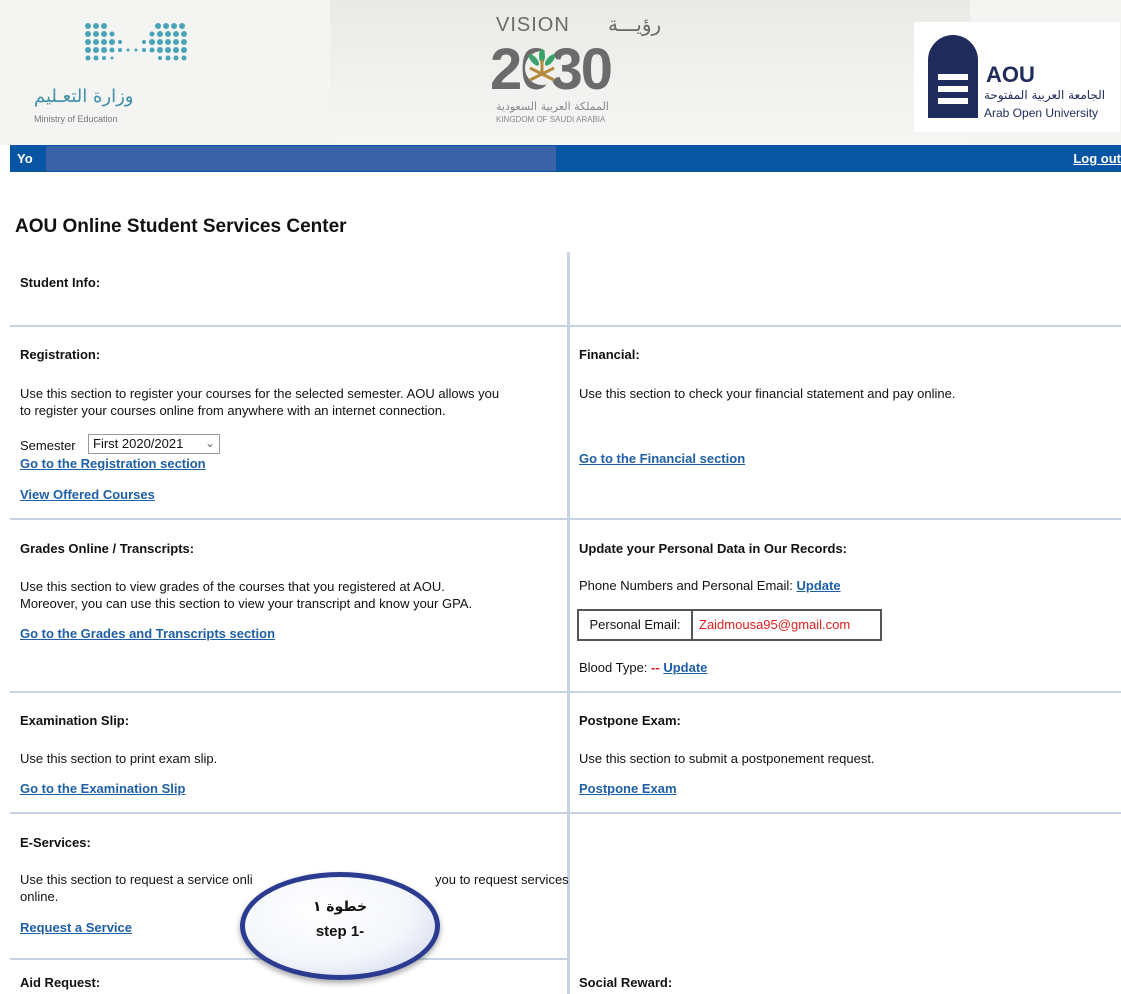 Image resolution: width=1121 pixels, height=994 pixels. What do you see at coordinates (60, 982) in the screenshot?
I see `aid-request-label: Aid Request:` at bounding box center [60, 982].